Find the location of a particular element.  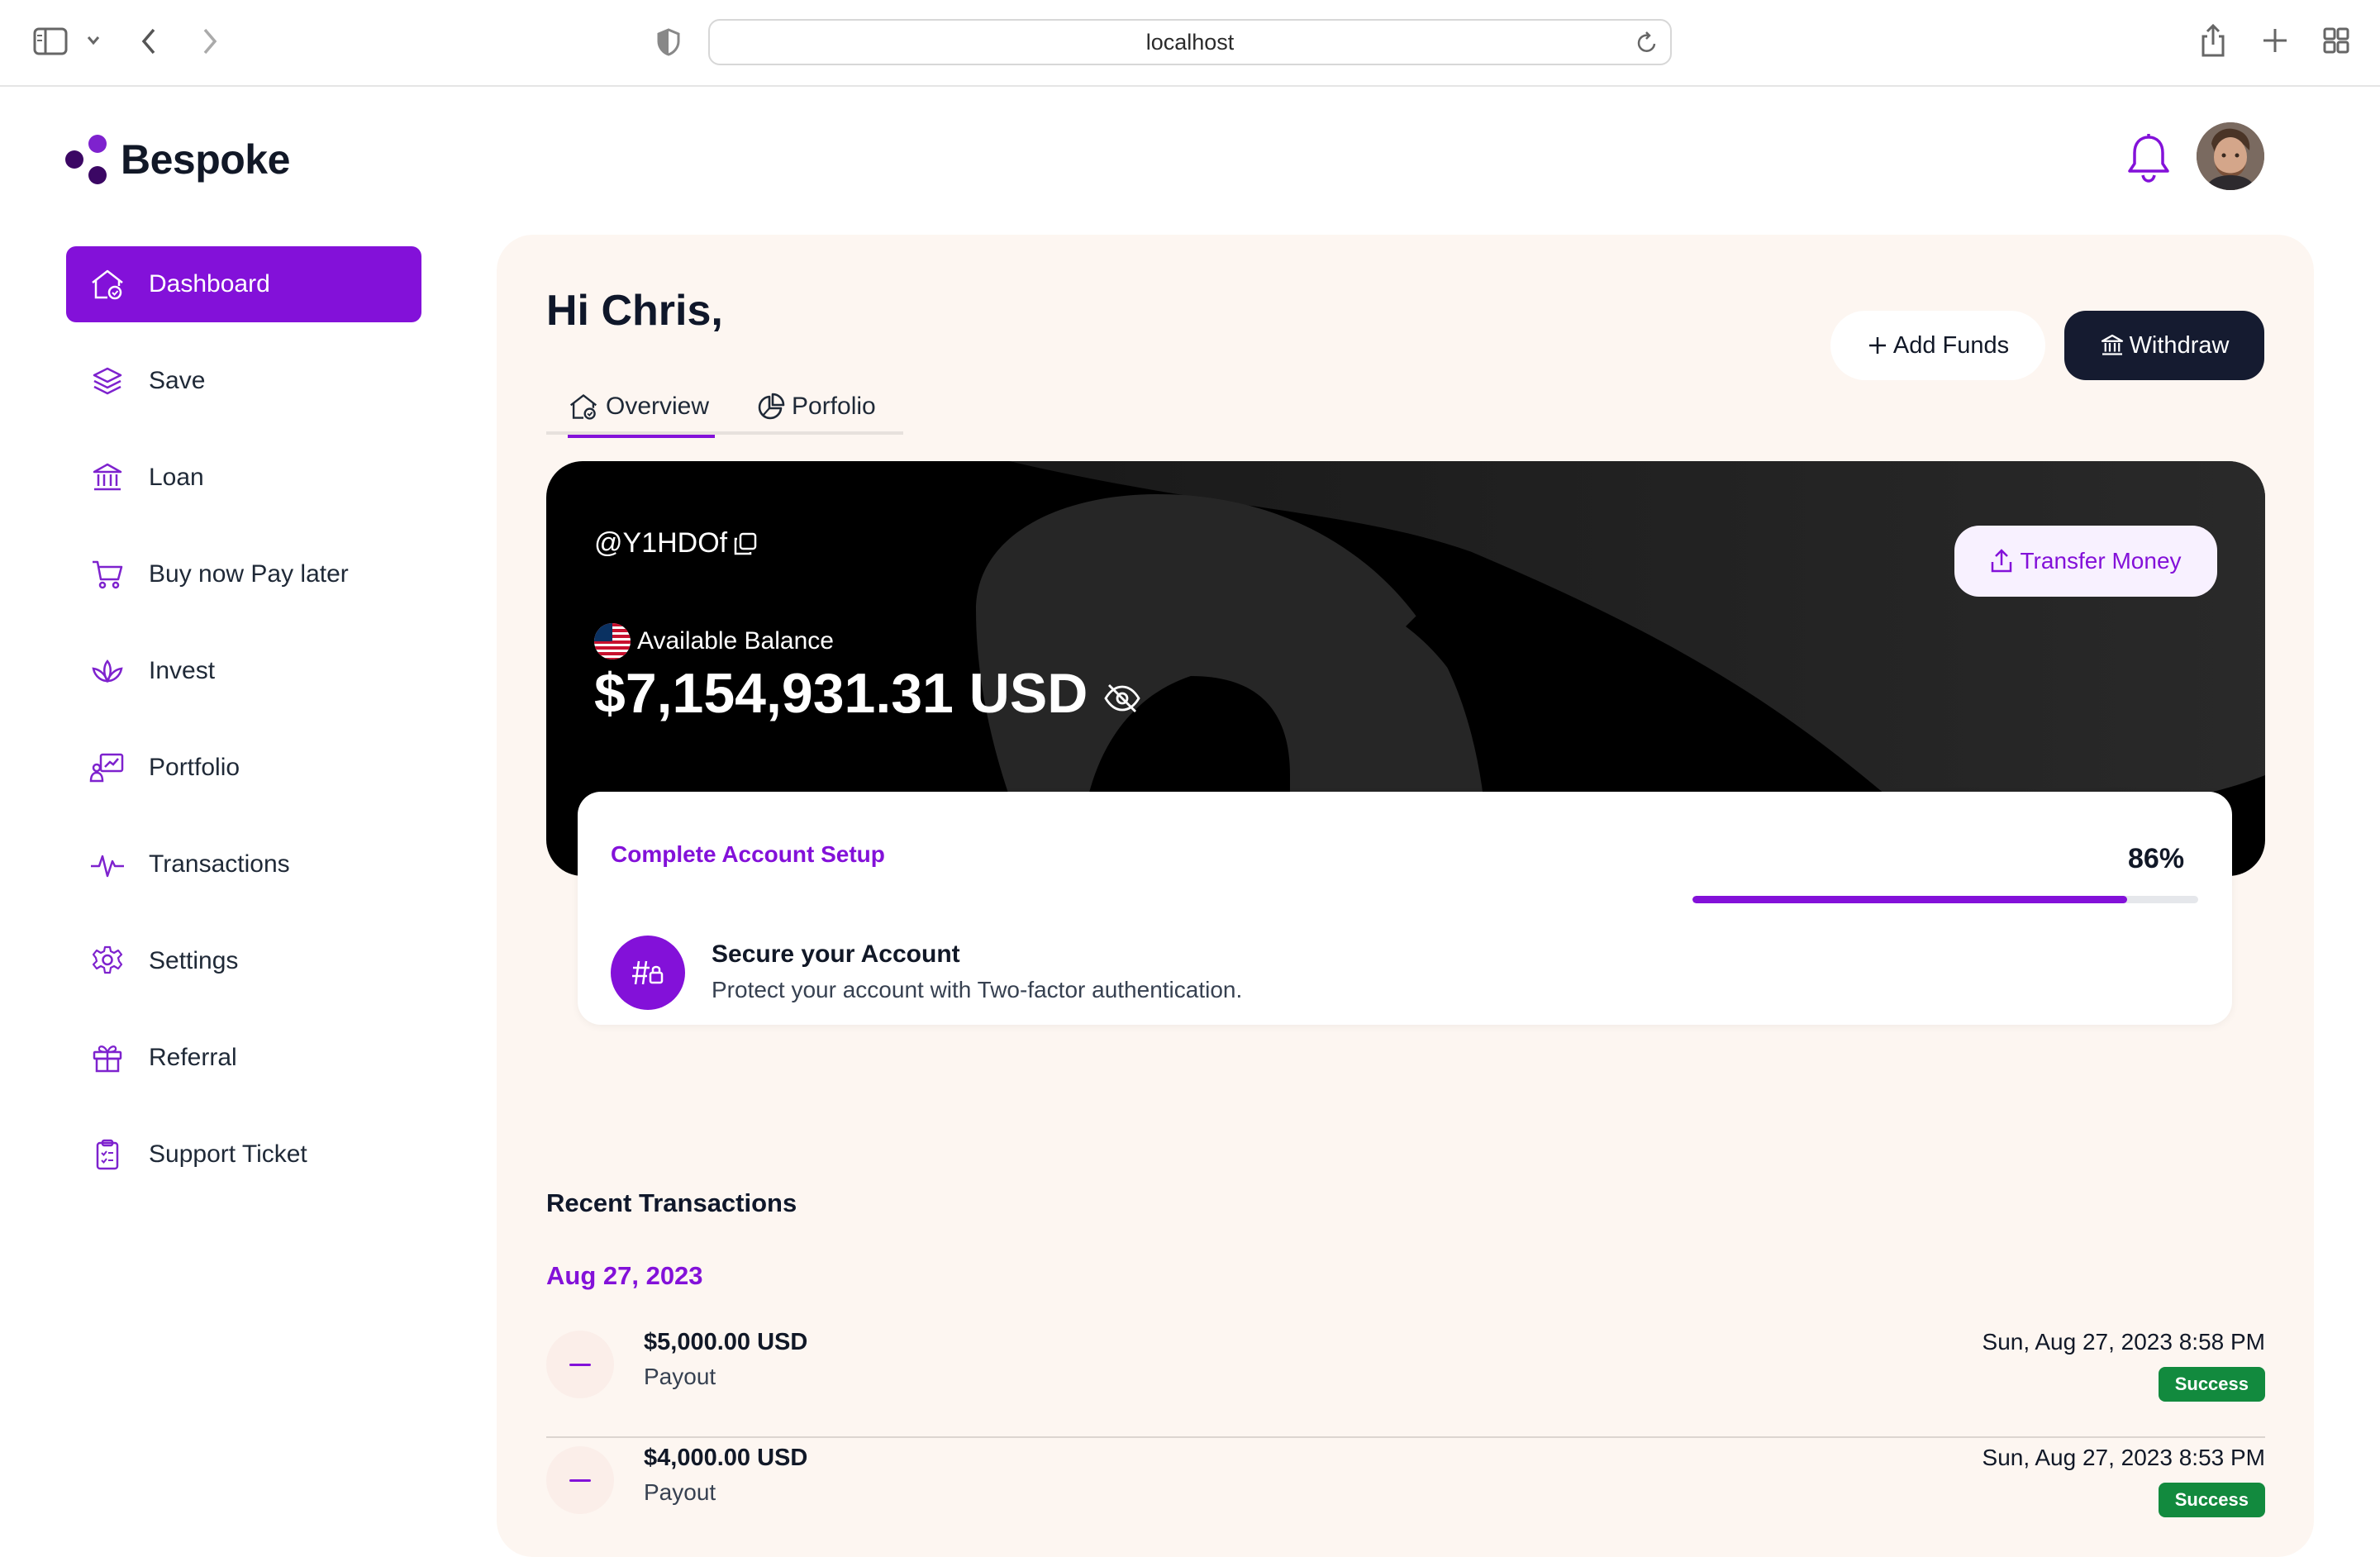

setup-title: Complete Account Setup is located at coordinates (748, 854).